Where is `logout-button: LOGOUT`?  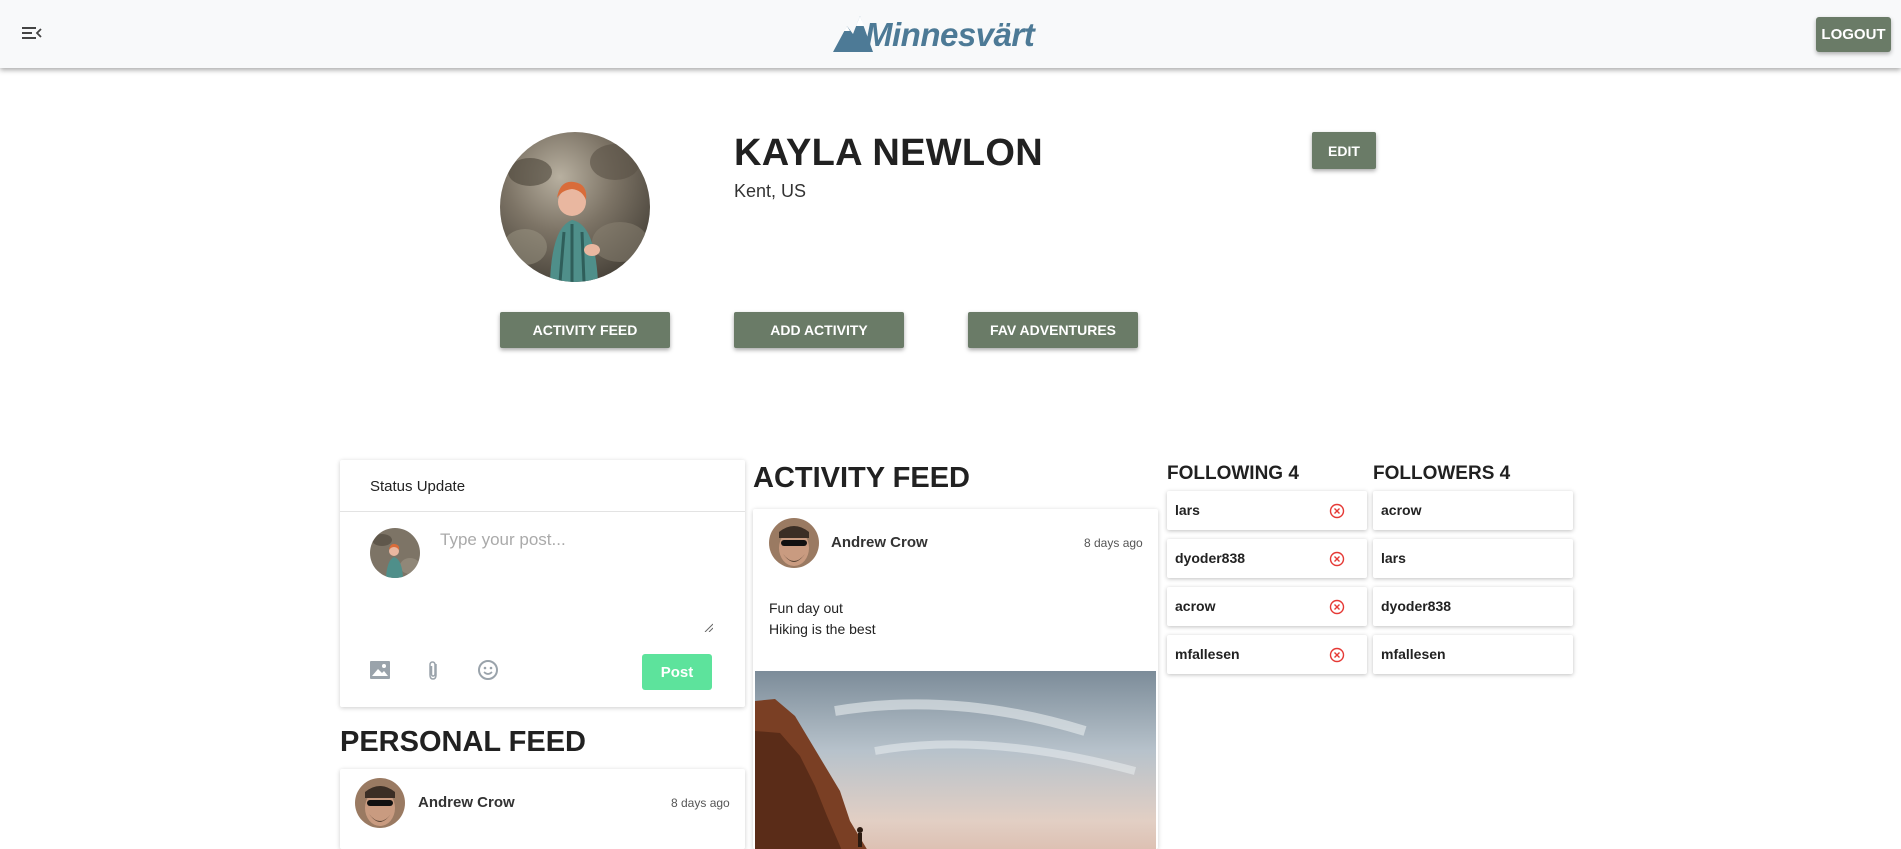
logout-button: LOGOUT is located at coordinates (1853, 34).